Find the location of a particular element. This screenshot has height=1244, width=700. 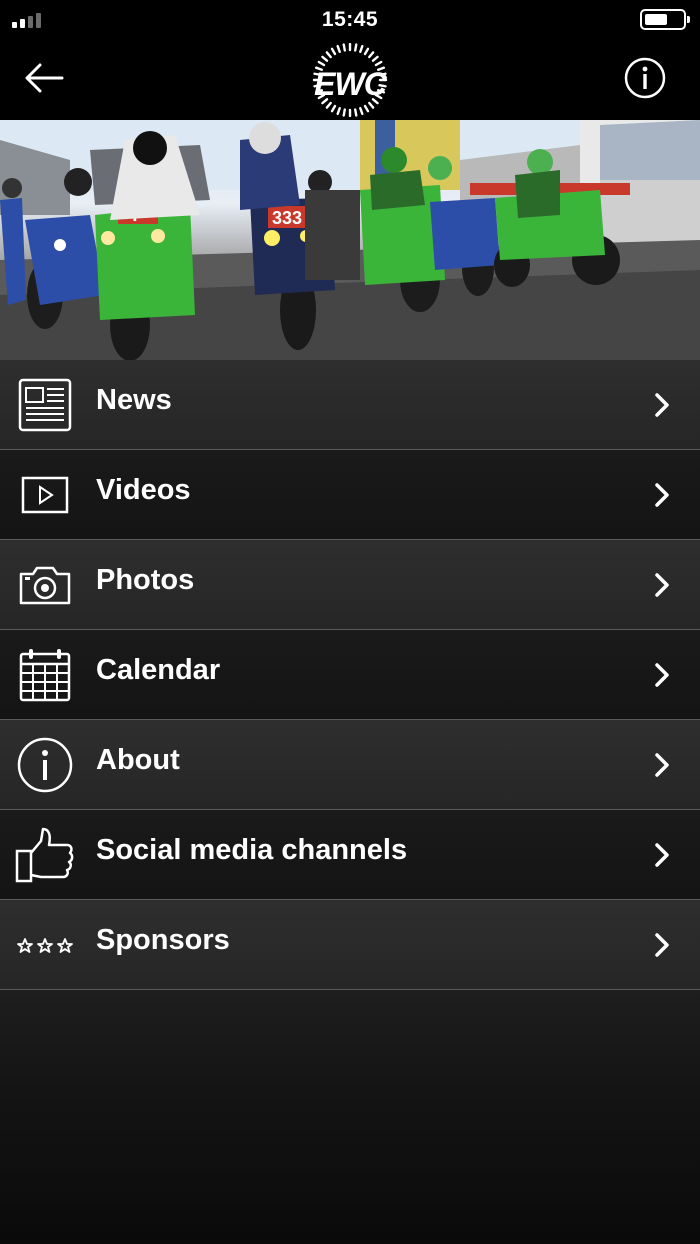

menu-label-sponsors: Sponsors is located at coordinates (163, 940).